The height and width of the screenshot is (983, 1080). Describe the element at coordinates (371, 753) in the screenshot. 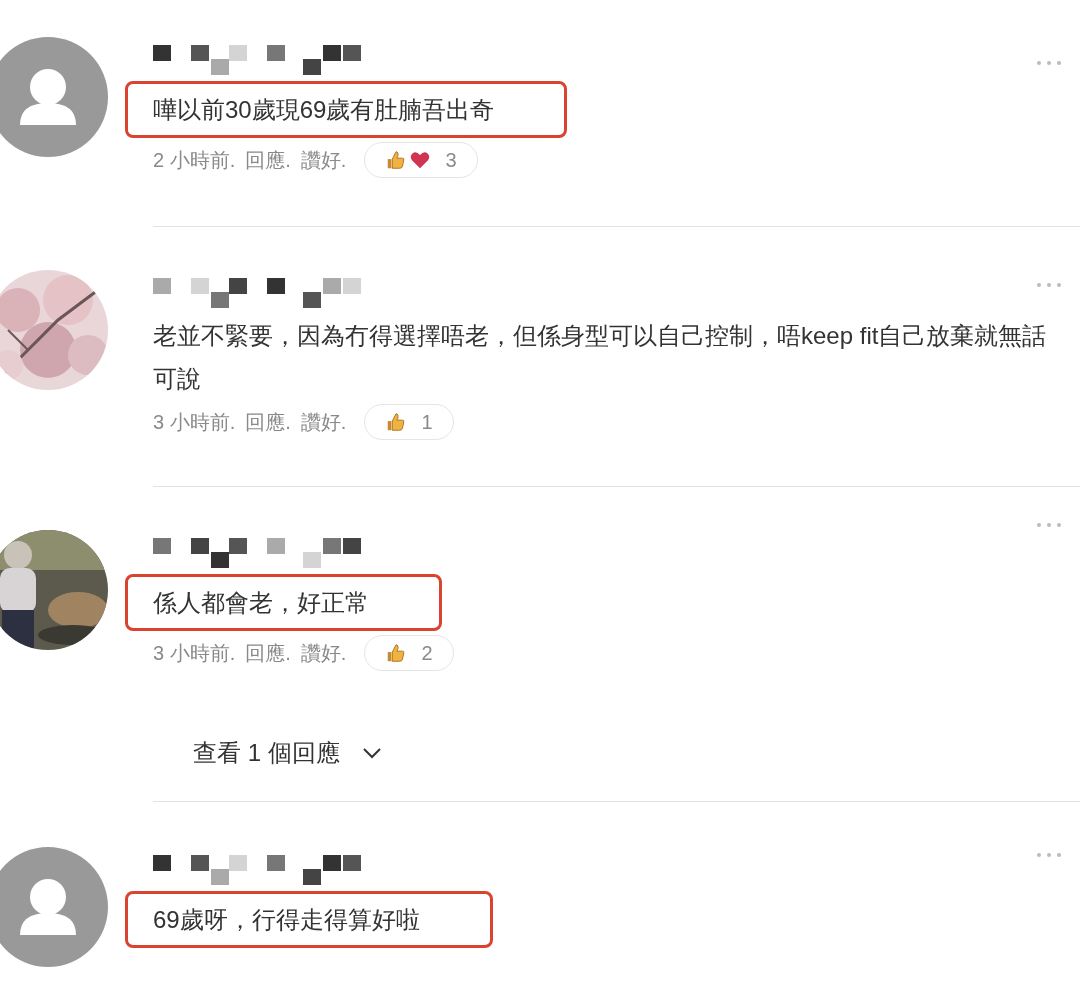

I see `chevron-down-icon` at that location.